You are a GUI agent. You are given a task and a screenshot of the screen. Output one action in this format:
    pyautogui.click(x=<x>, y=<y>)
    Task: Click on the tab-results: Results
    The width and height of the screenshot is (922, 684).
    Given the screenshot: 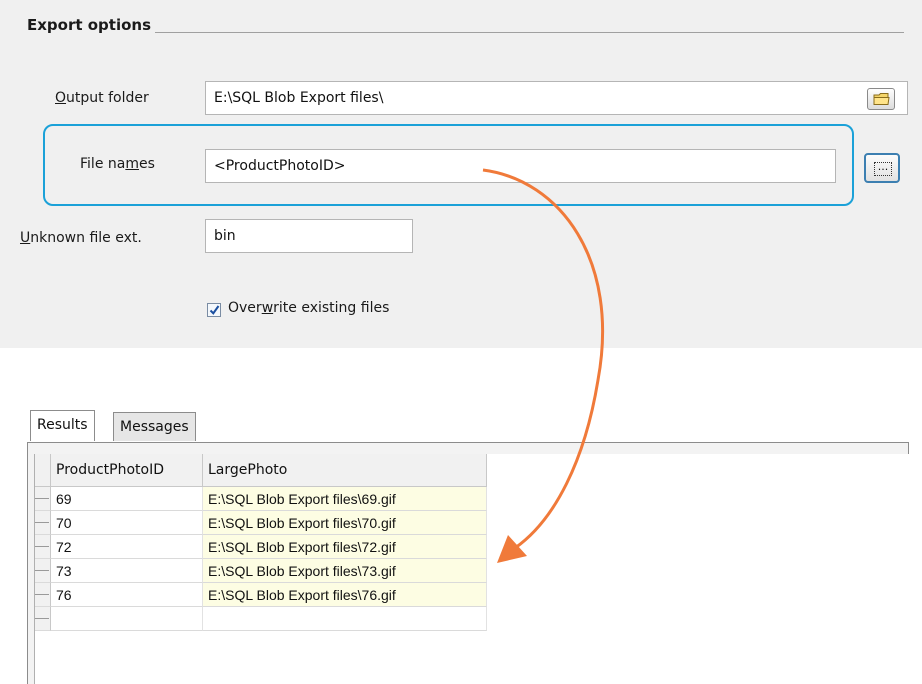 What is the action you would take?
    pyautogui.click(x=62, y=425)
    